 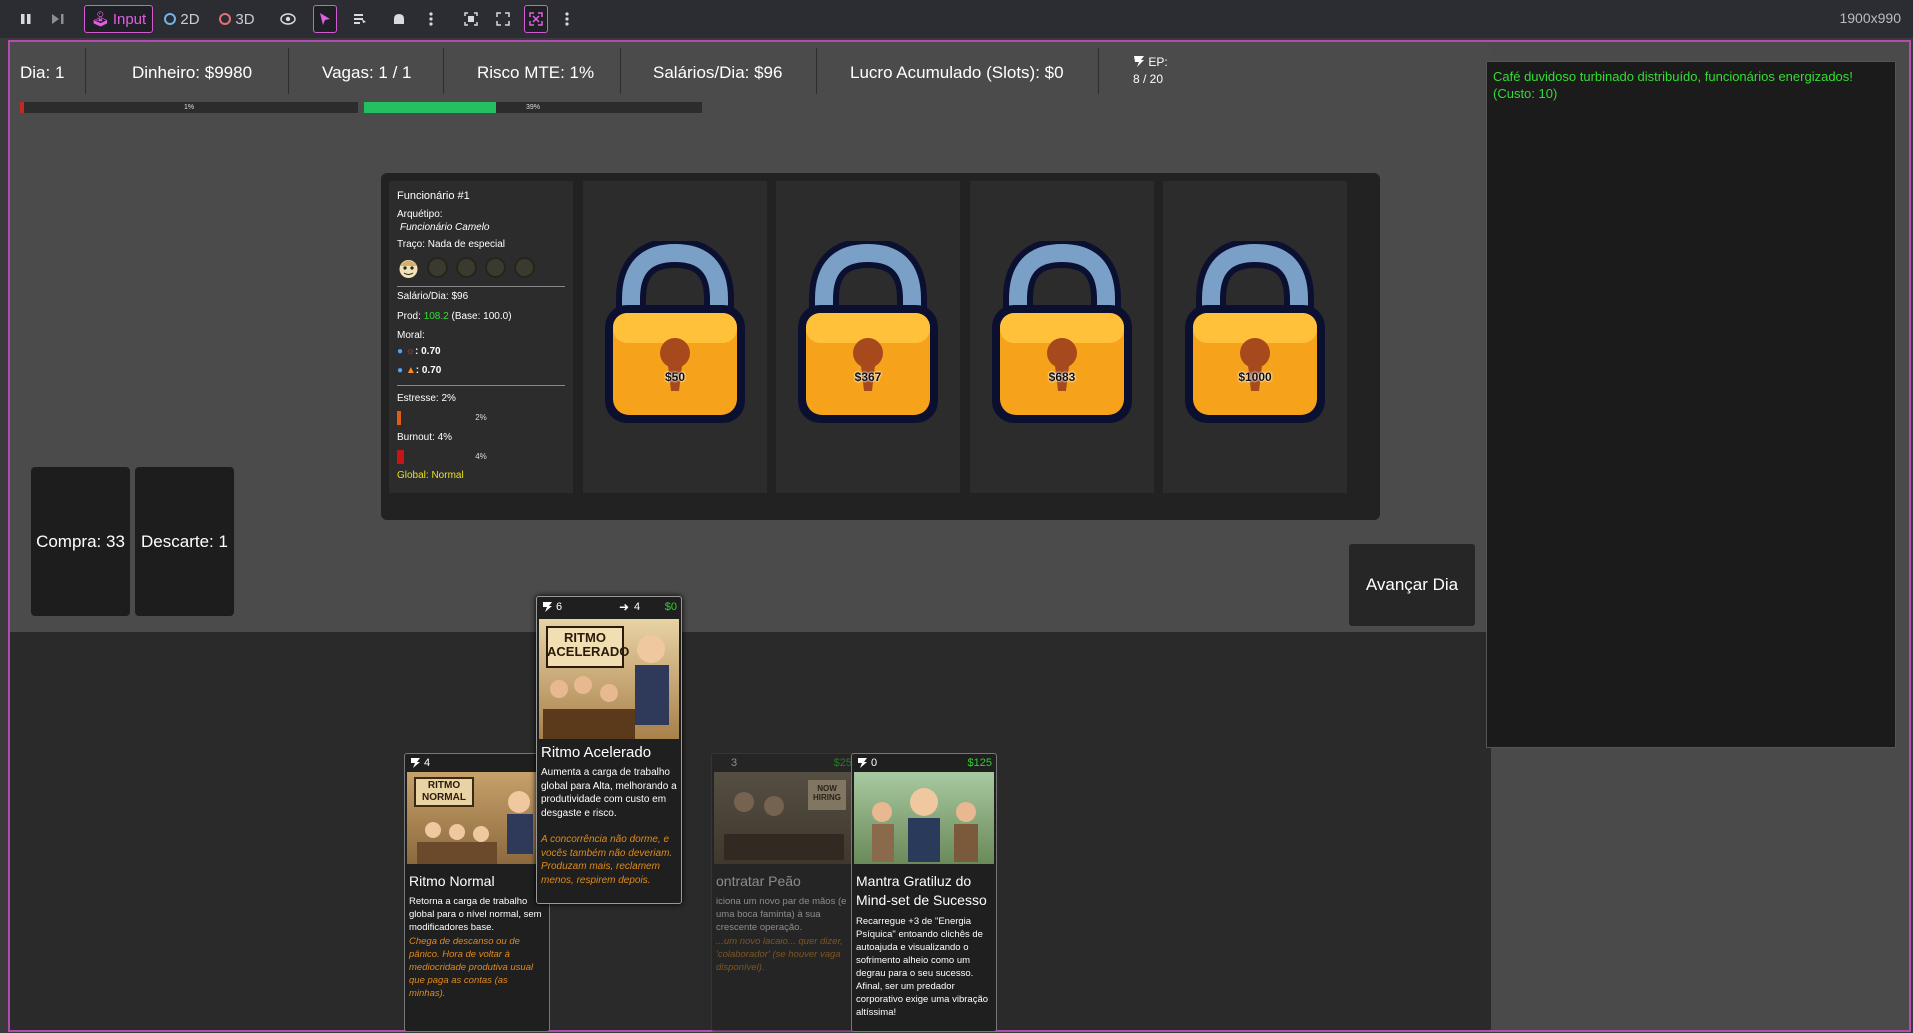 What do you see at coordinates (1158, 62) in the screenshot?
I see `ep-label: EP:` at bounding box center [1158, 62].